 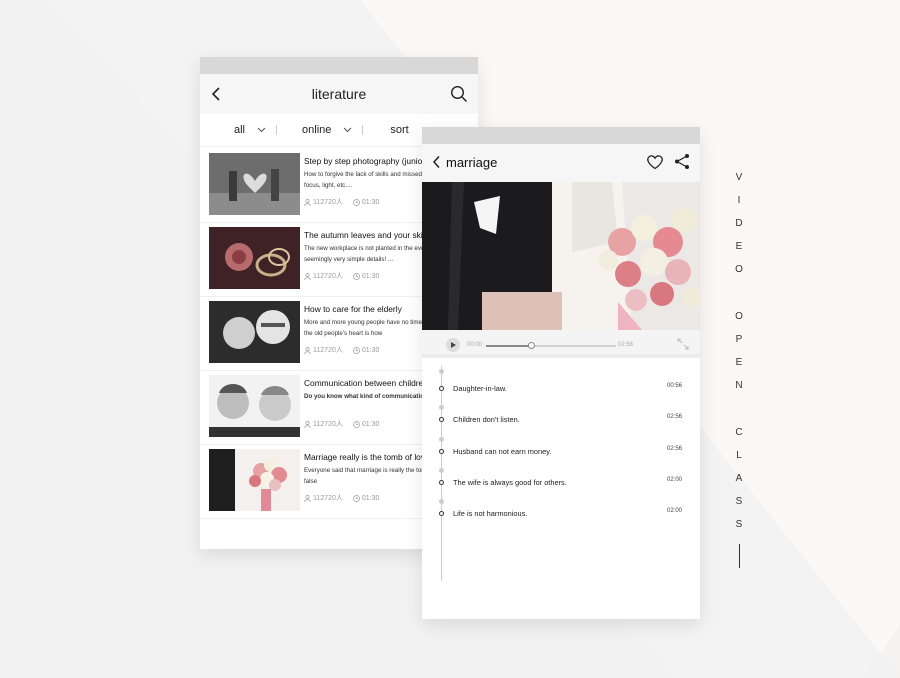 I want to click on fullscreen-icon, so click(x=683, y=344).